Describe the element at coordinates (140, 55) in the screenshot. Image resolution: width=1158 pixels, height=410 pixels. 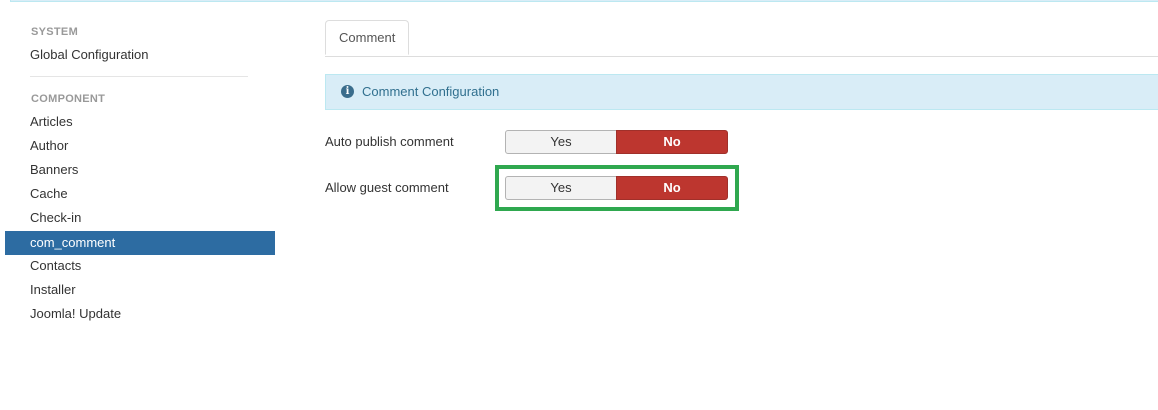
I see `sidebar-item-global-configuration: Global Configuration` at that location.